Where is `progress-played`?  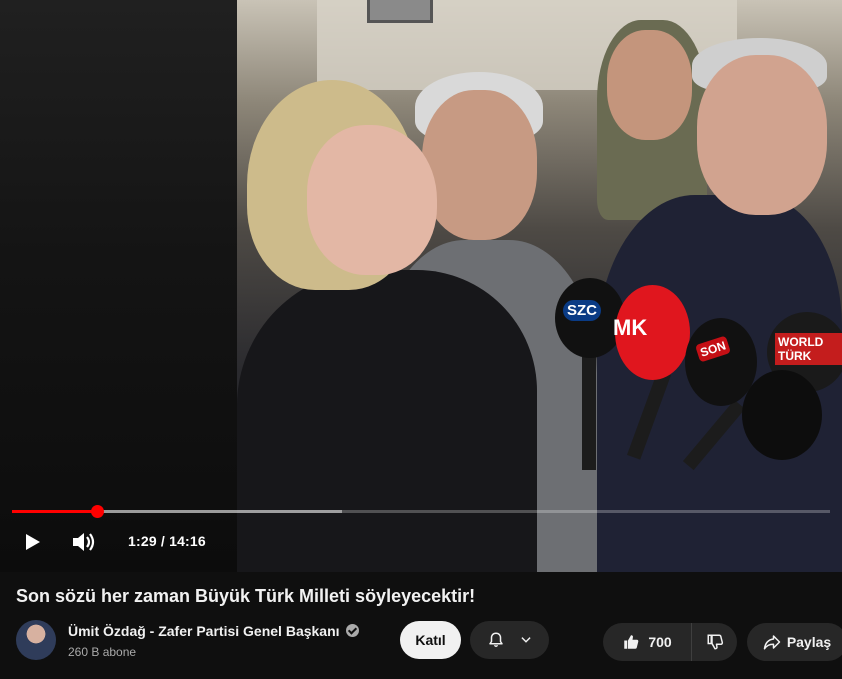
progress-played is located at coordinates (55, 511).